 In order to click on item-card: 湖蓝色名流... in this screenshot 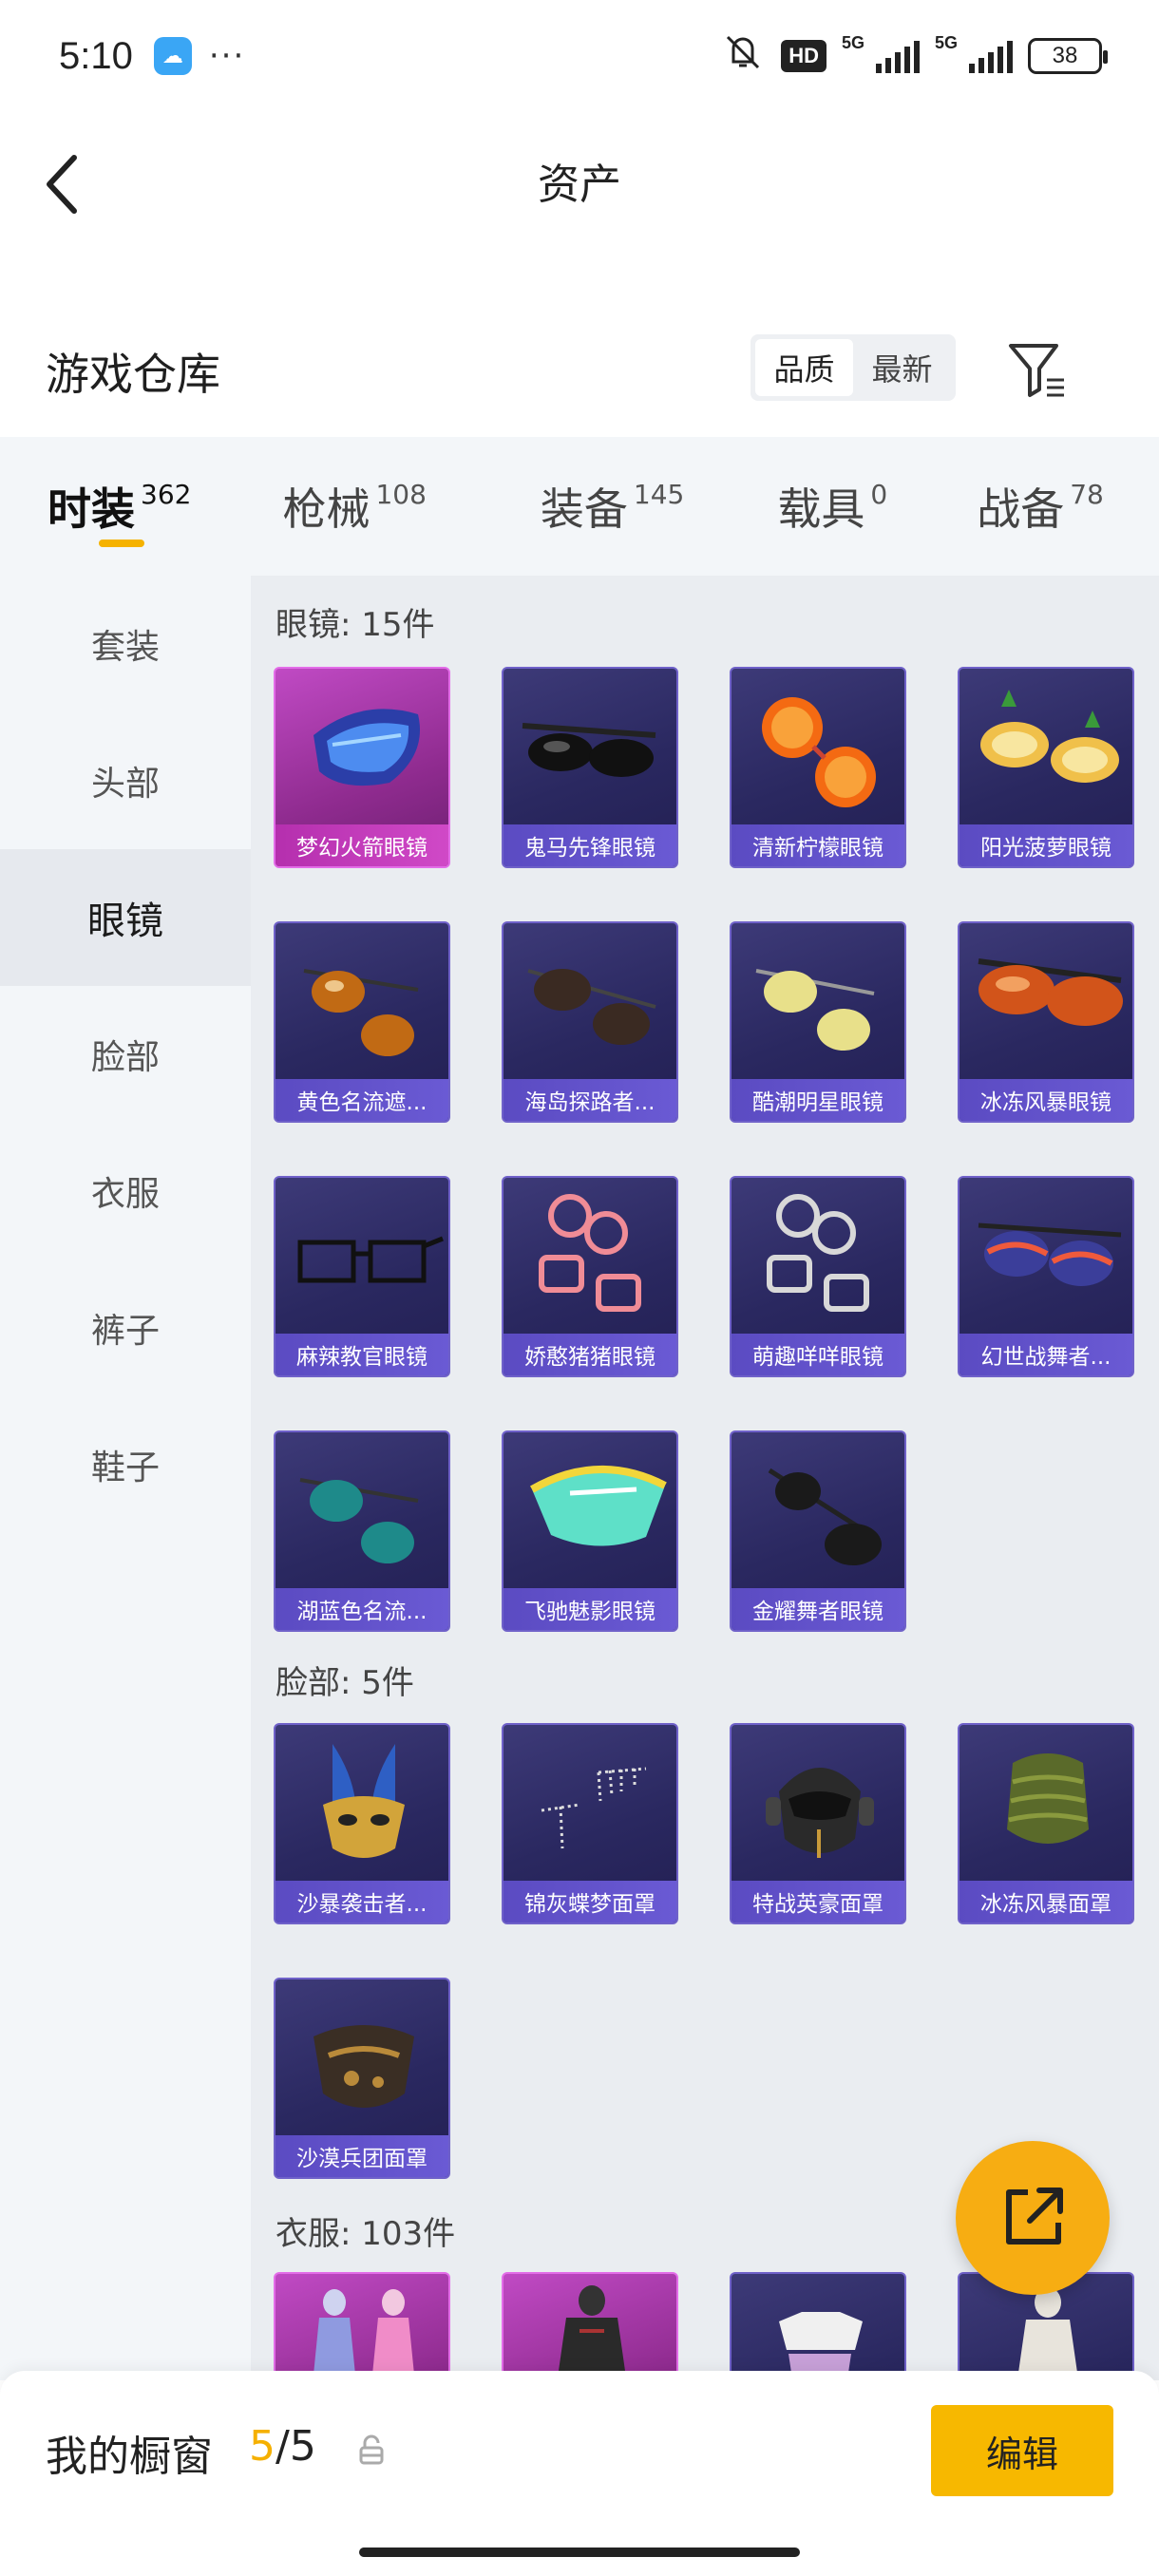, I will do `click(362, 1531)`.